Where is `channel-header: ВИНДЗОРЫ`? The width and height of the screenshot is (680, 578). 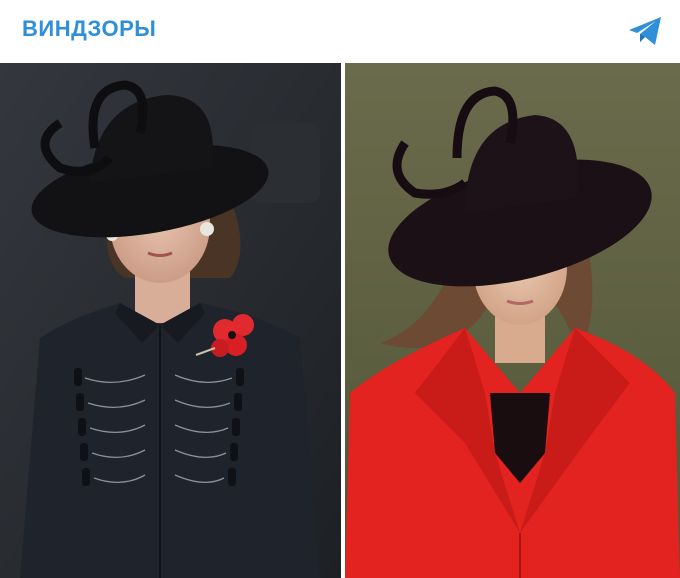 channel-header: ВИНДЗОРЫ is located at coordinates (340, 31).